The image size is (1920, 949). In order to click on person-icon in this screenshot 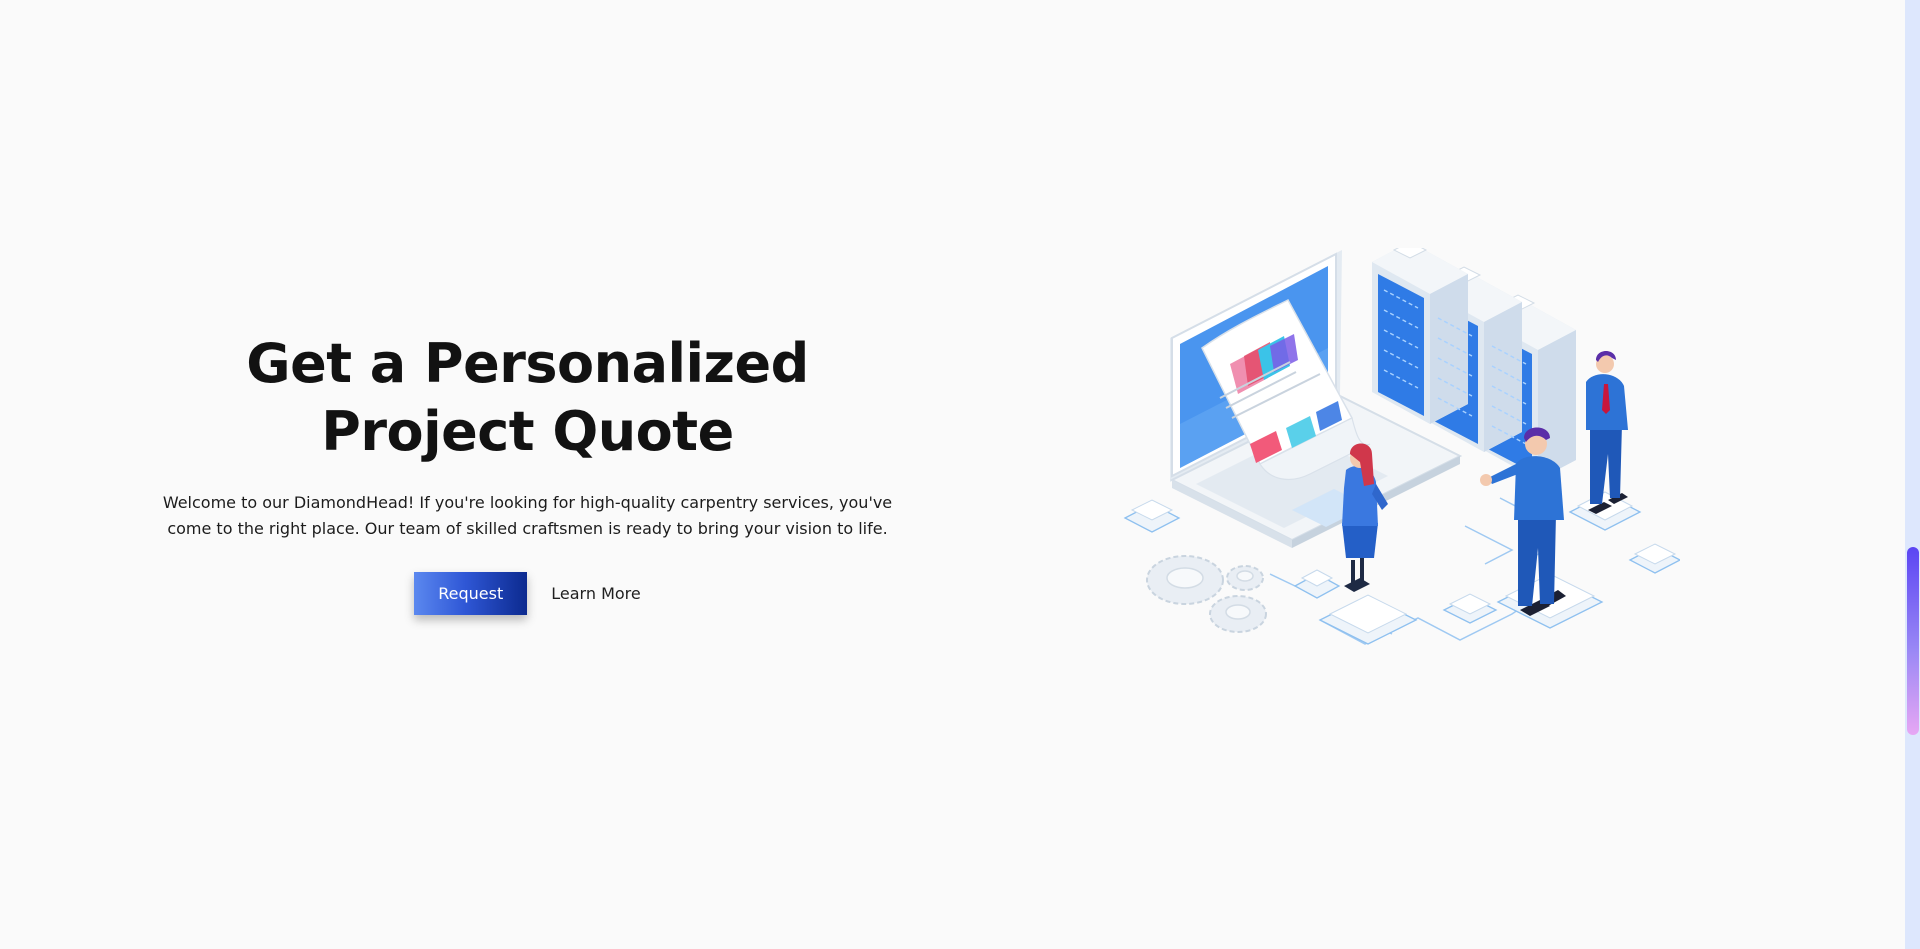, I will do `click(1607, 432)`.